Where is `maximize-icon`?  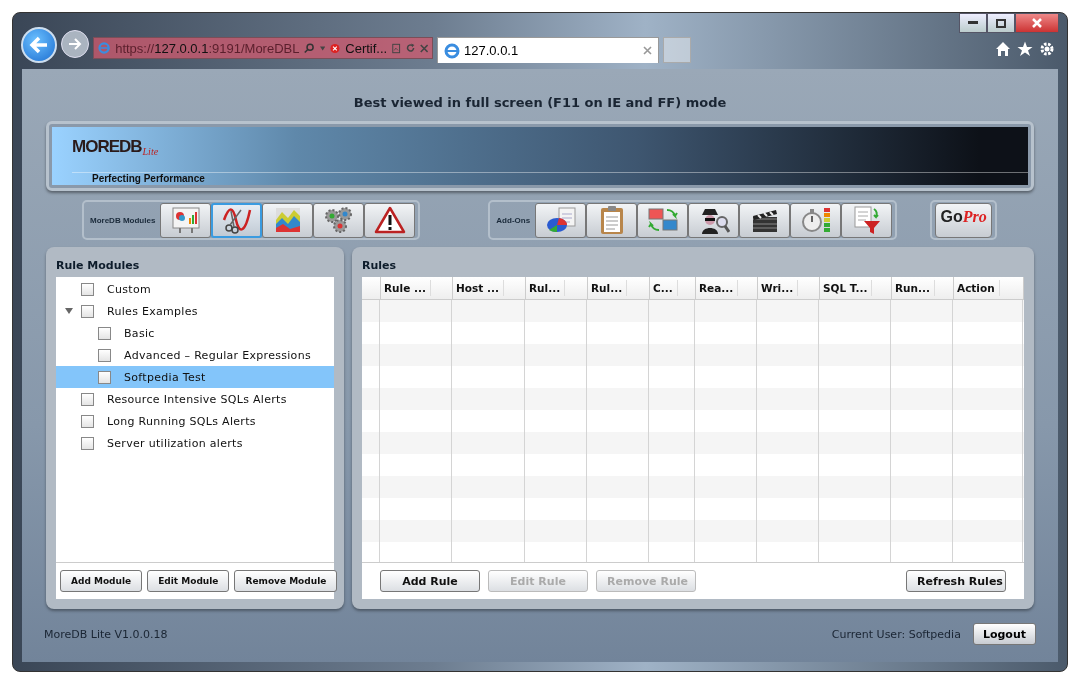
maximize-icon is located at coordinates (1001, 23).